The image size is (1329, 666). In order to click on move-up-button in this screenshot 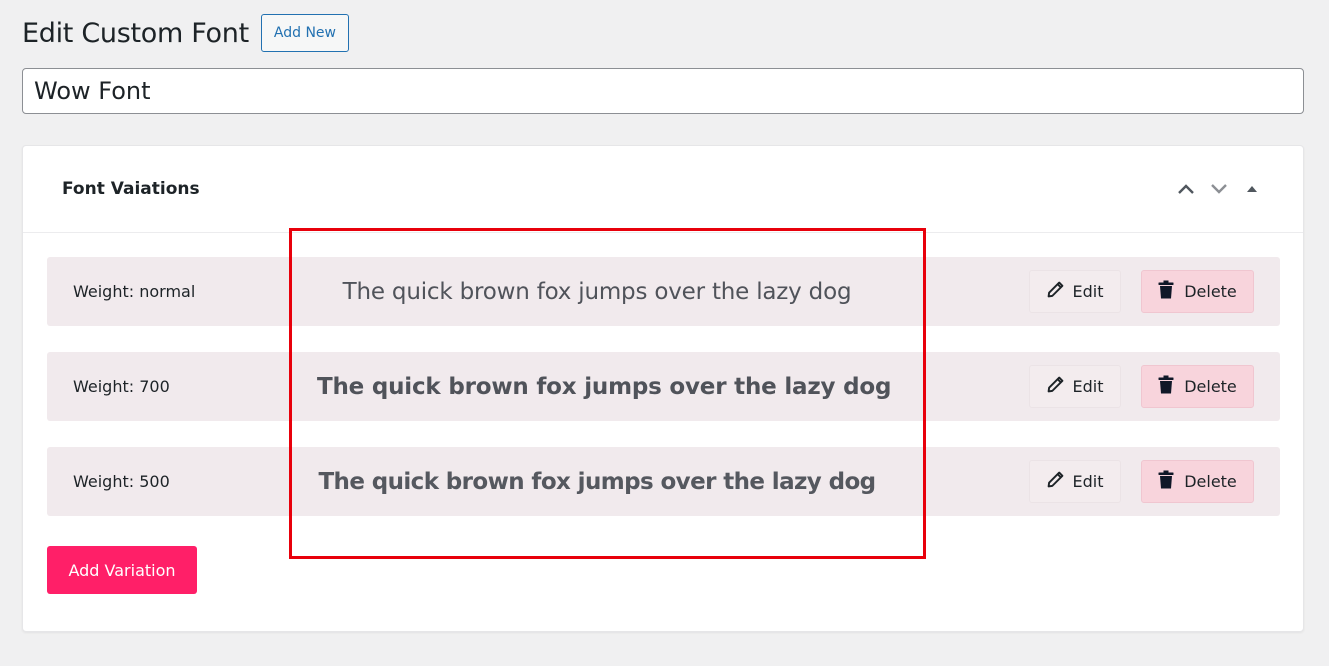, I will do `click(1185, 189)`.